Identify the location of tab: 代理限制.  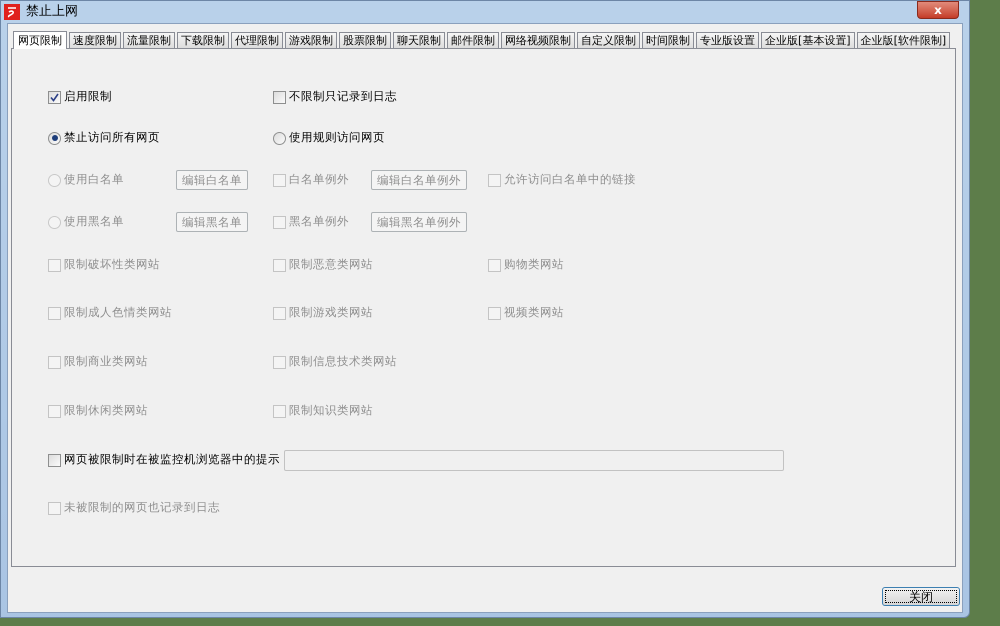
(257, 40).